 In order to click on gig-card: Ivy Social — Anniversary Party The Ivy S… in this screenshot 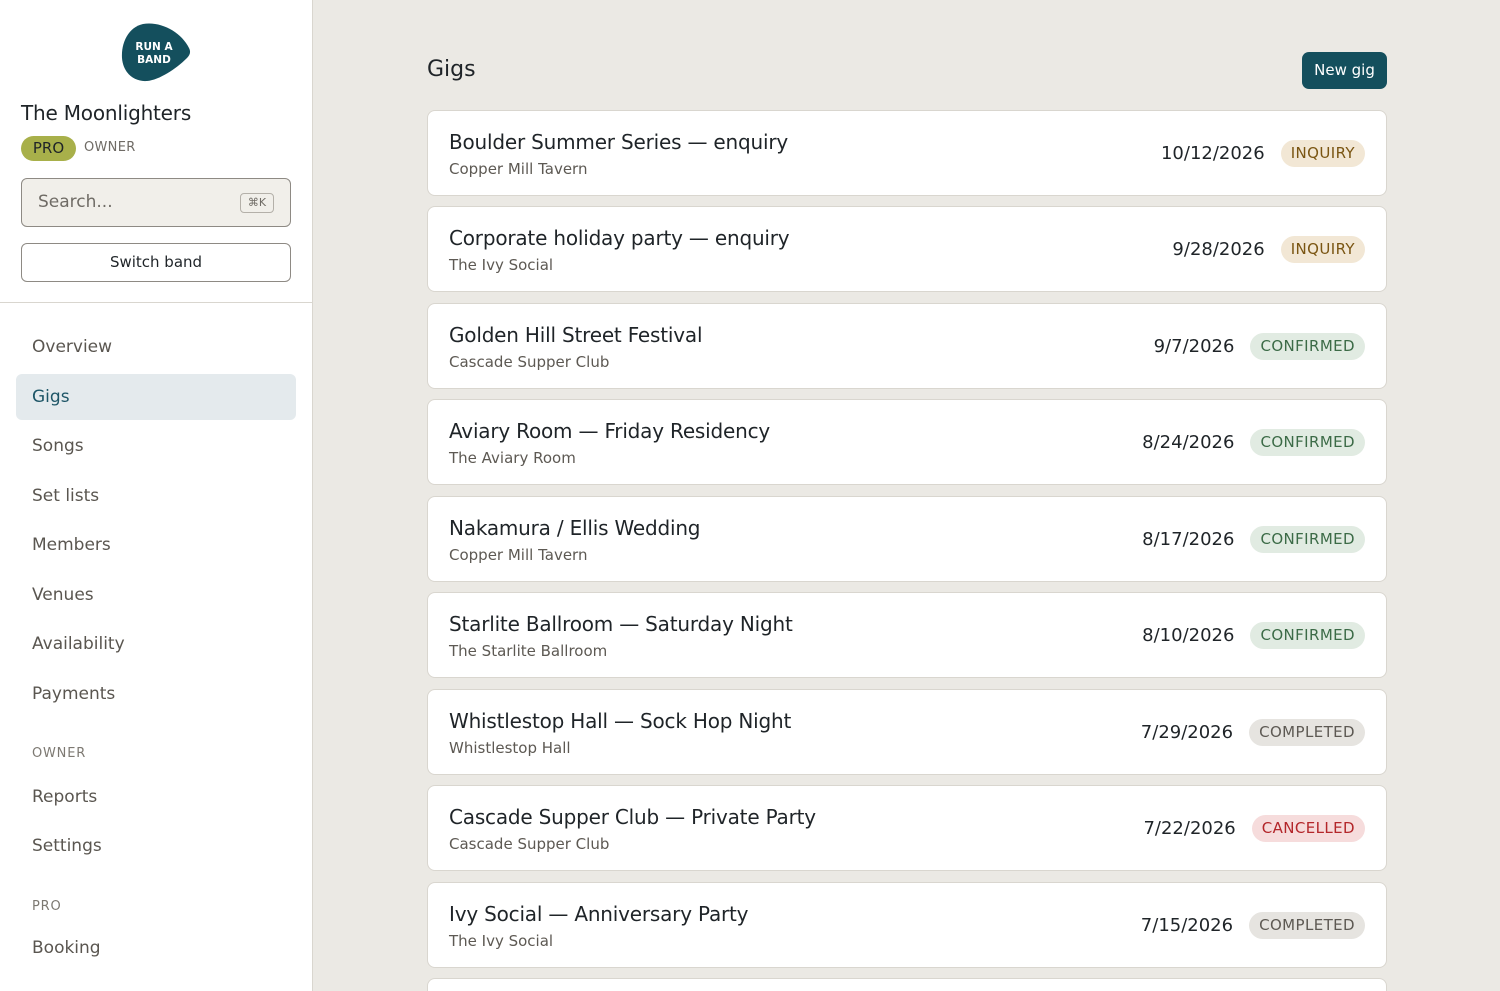, I will do `click(907, 925)`.